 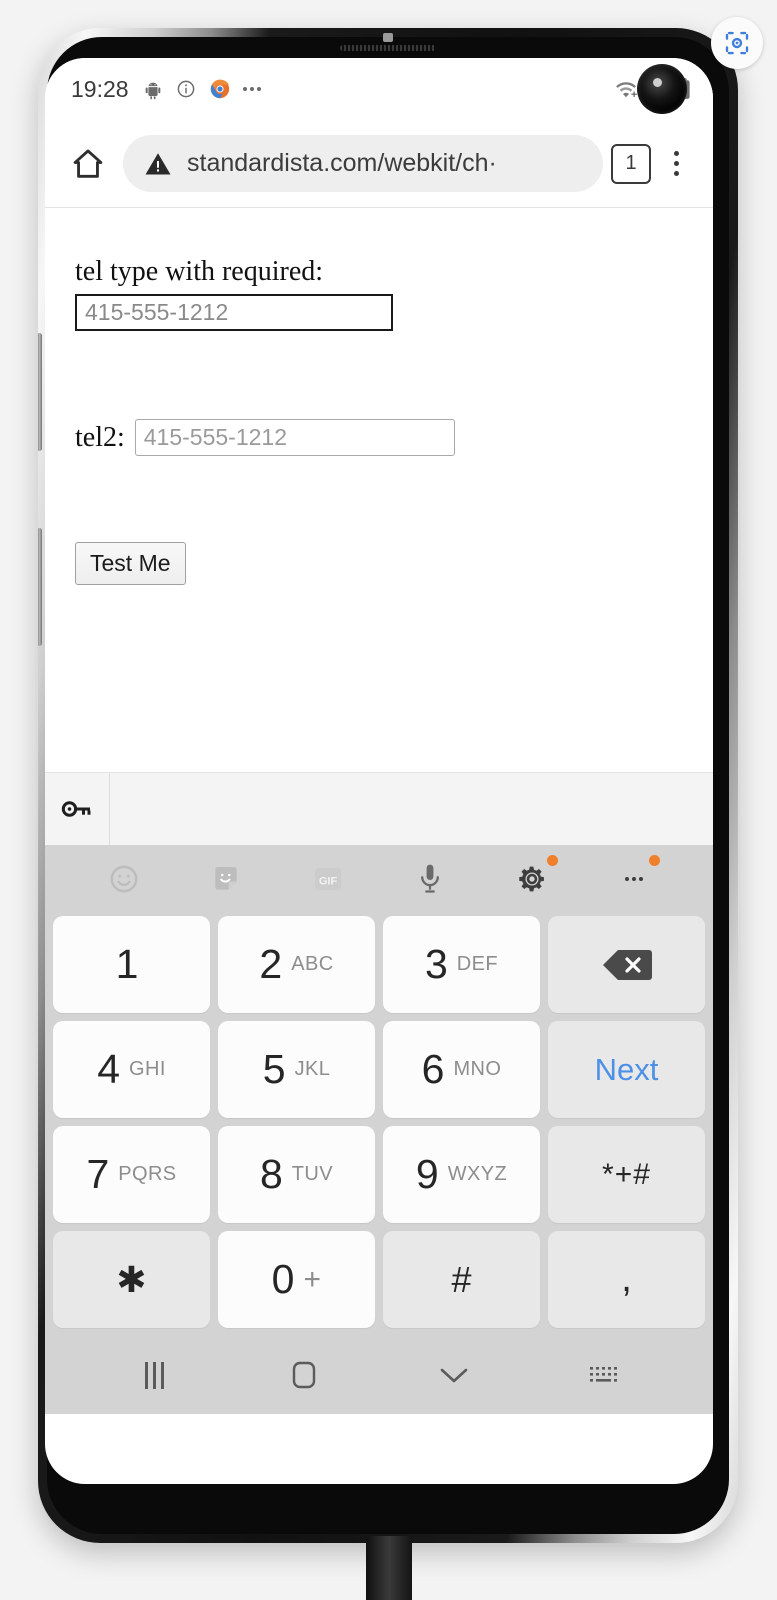 I want to click on sticker-icon, so click(x=226, y=879).